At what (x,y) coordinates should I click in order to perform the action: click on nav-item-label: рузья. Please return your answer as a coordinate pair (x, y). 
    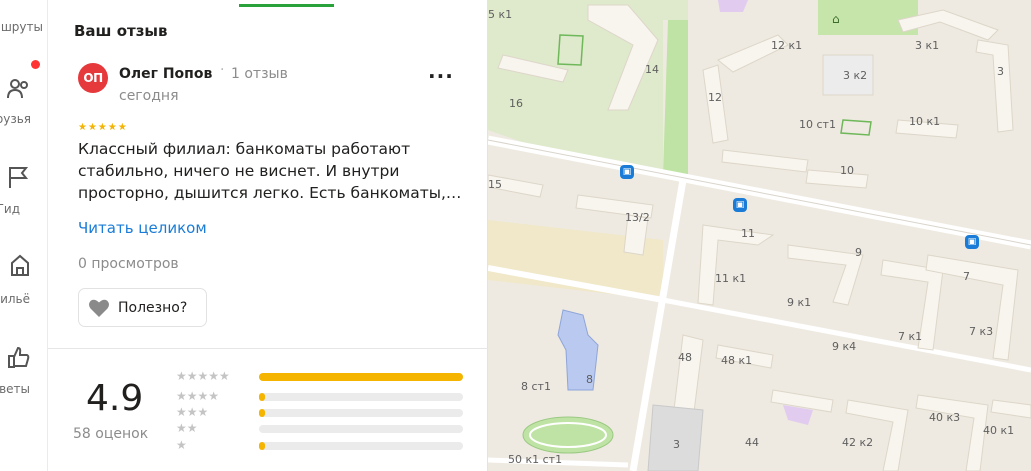
    Looking at the image, I should click on (15, 119).